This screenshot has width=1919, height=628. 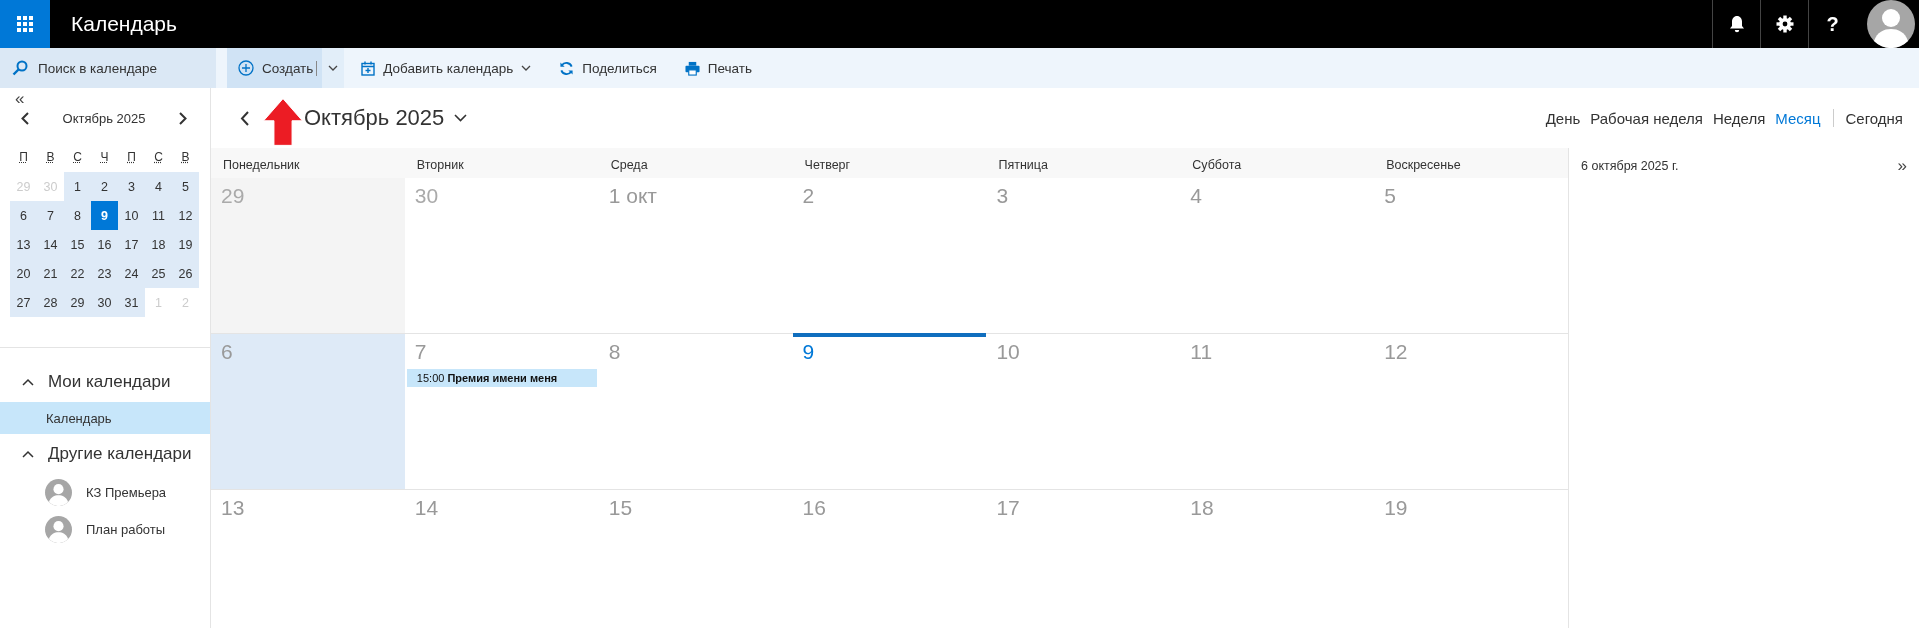 I want to click on account-avatar, so click(x=1891, y=24).